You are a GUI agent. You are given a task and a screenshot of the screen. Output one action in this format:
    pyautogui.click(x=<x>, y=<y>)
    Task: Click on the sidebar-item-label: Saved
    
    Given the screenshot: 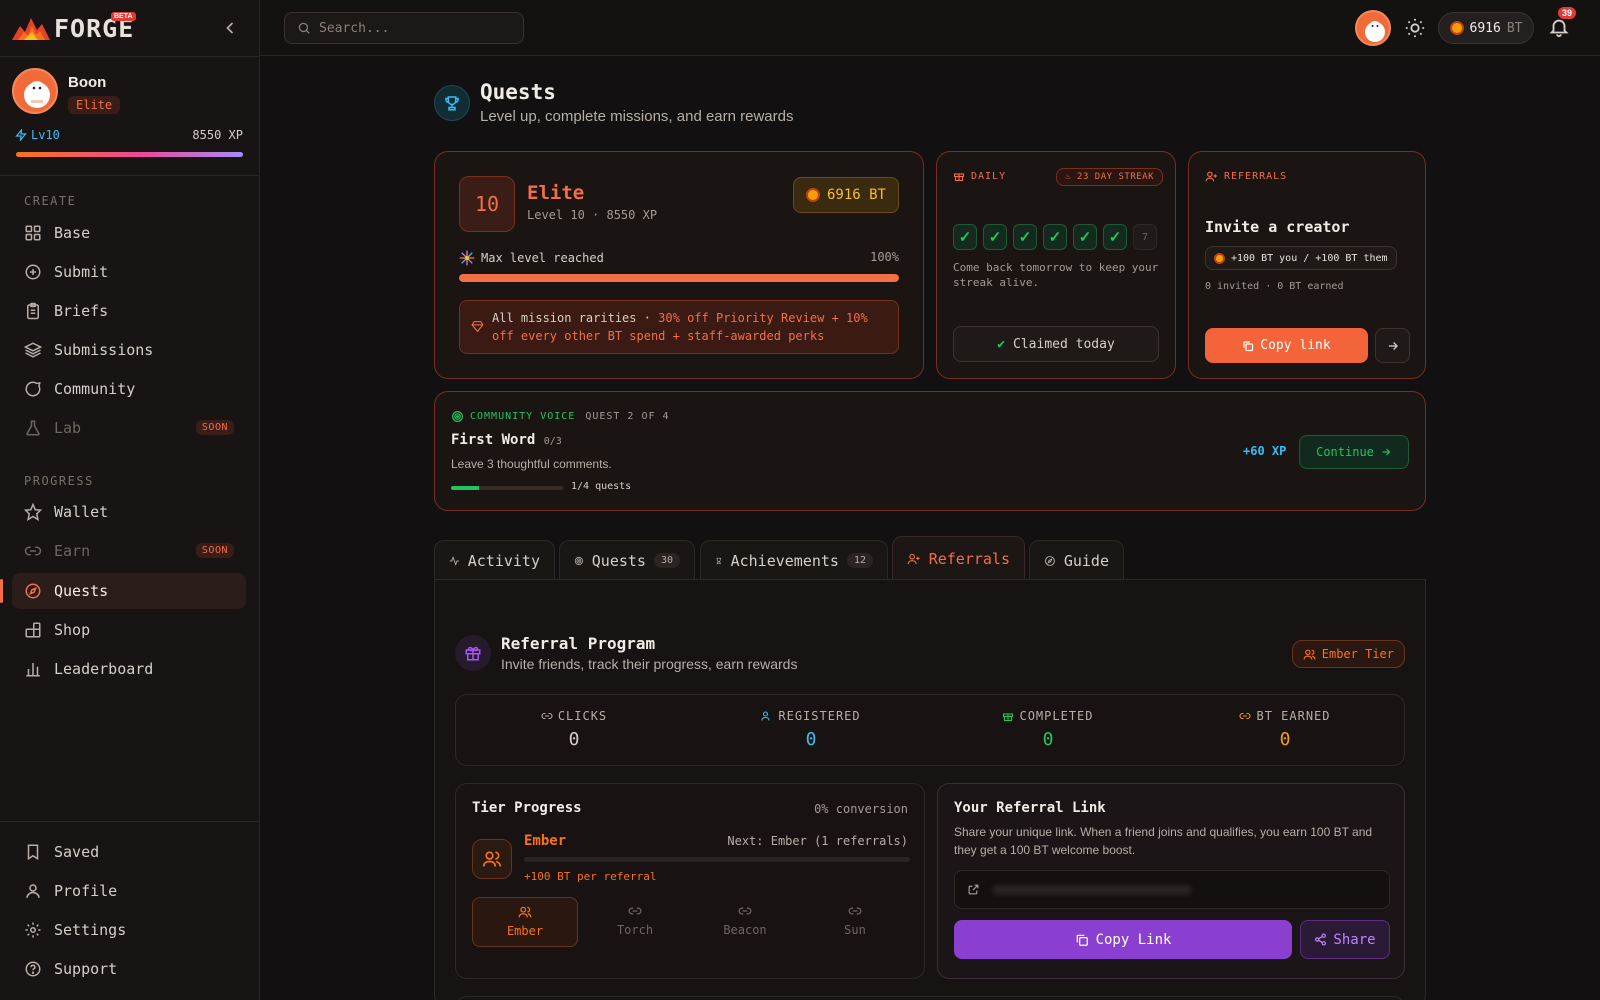 What is the action you would take?
    pyautogui.click(x=77, y=852)
    